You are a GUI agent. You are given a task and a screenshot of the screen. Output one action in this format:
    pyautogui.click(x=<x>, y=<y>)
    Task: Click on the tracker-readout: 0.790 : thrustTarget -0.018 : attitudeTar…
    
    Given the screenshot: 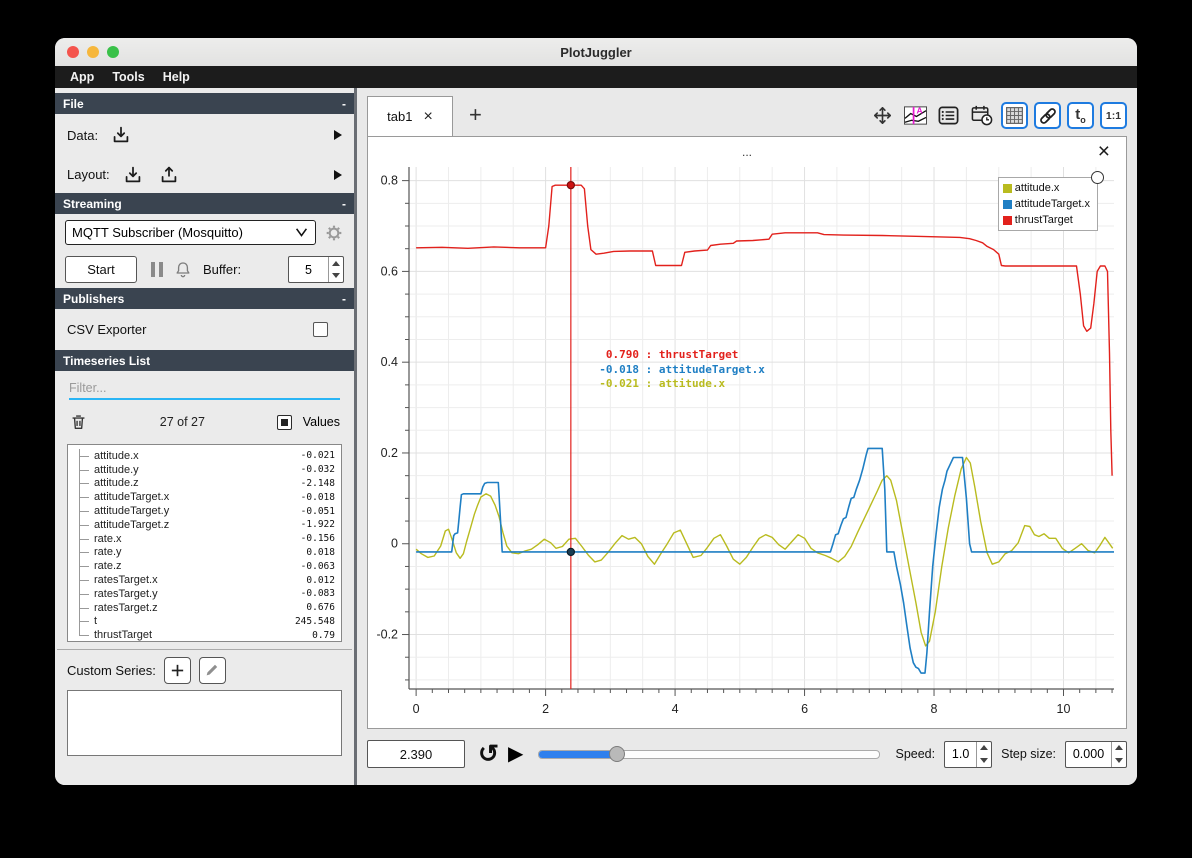 What is the action you would take?
    pyautogui.click(x=679, y=370)
    